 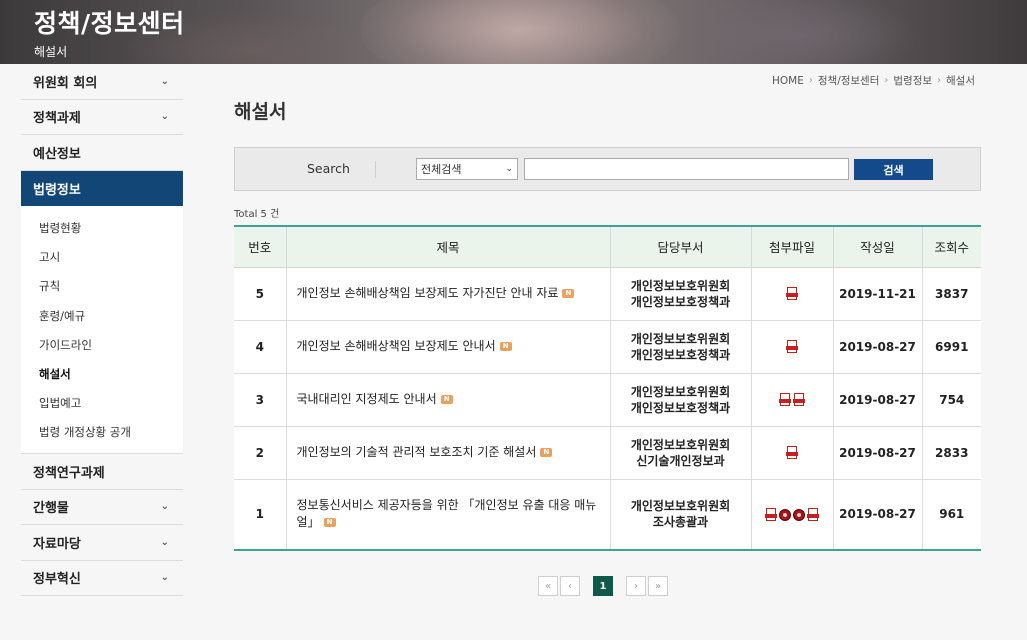 I want to click on row-number: 5, so click(x=260, y=294).